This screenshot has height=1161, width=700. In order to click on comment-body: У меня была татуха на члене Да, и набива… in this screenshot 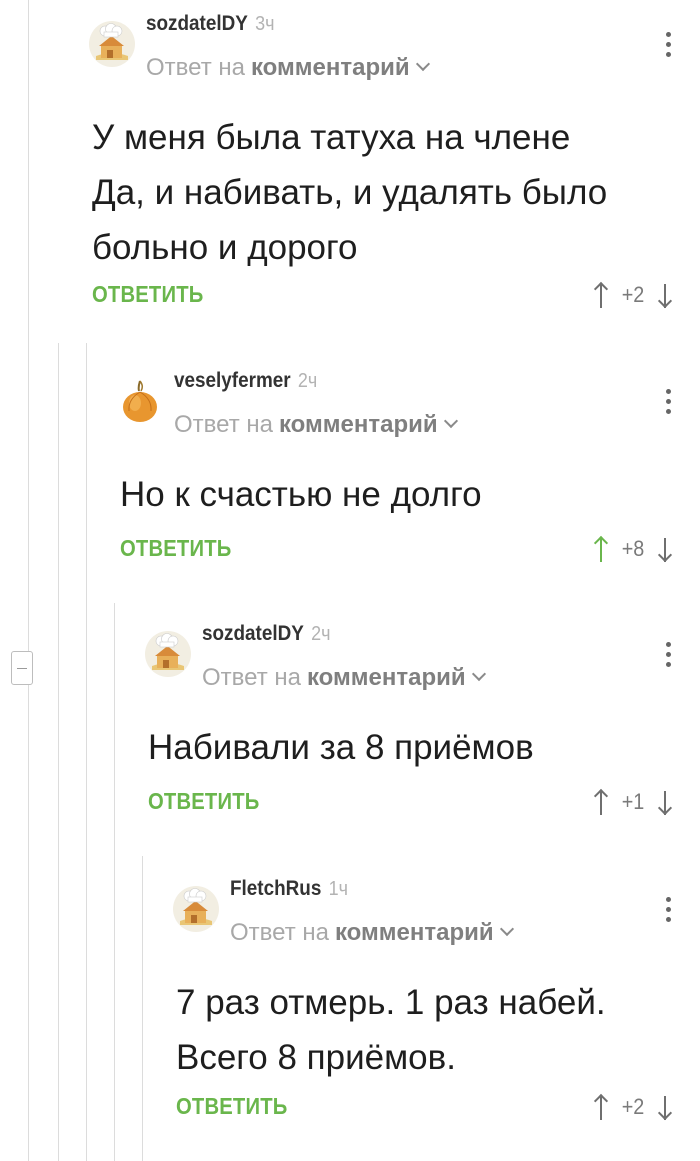, I will do `click(349, 192)`.